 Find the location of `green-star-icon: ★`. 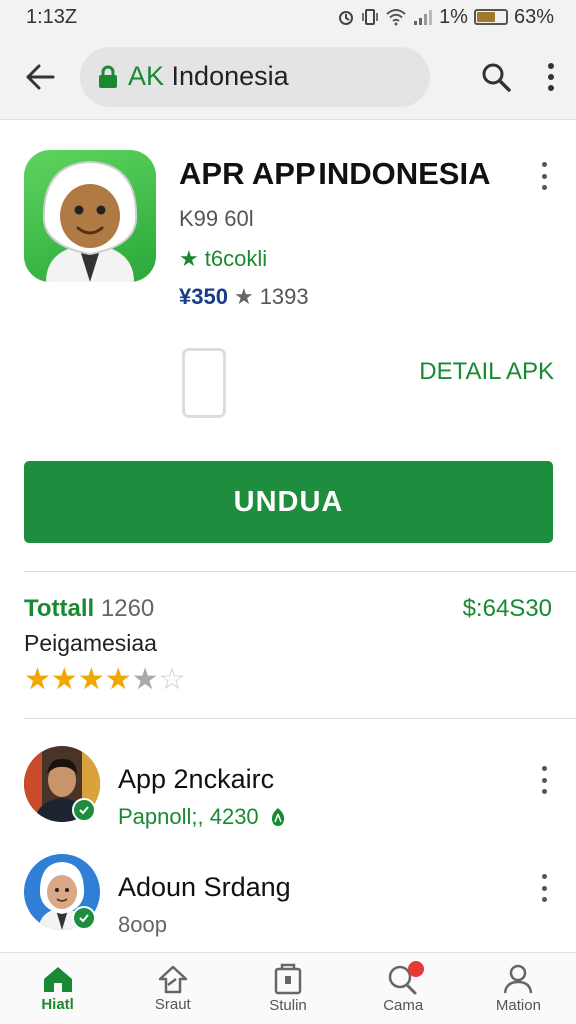

green-star-icon: ★ is located at coordinates (189, 258).